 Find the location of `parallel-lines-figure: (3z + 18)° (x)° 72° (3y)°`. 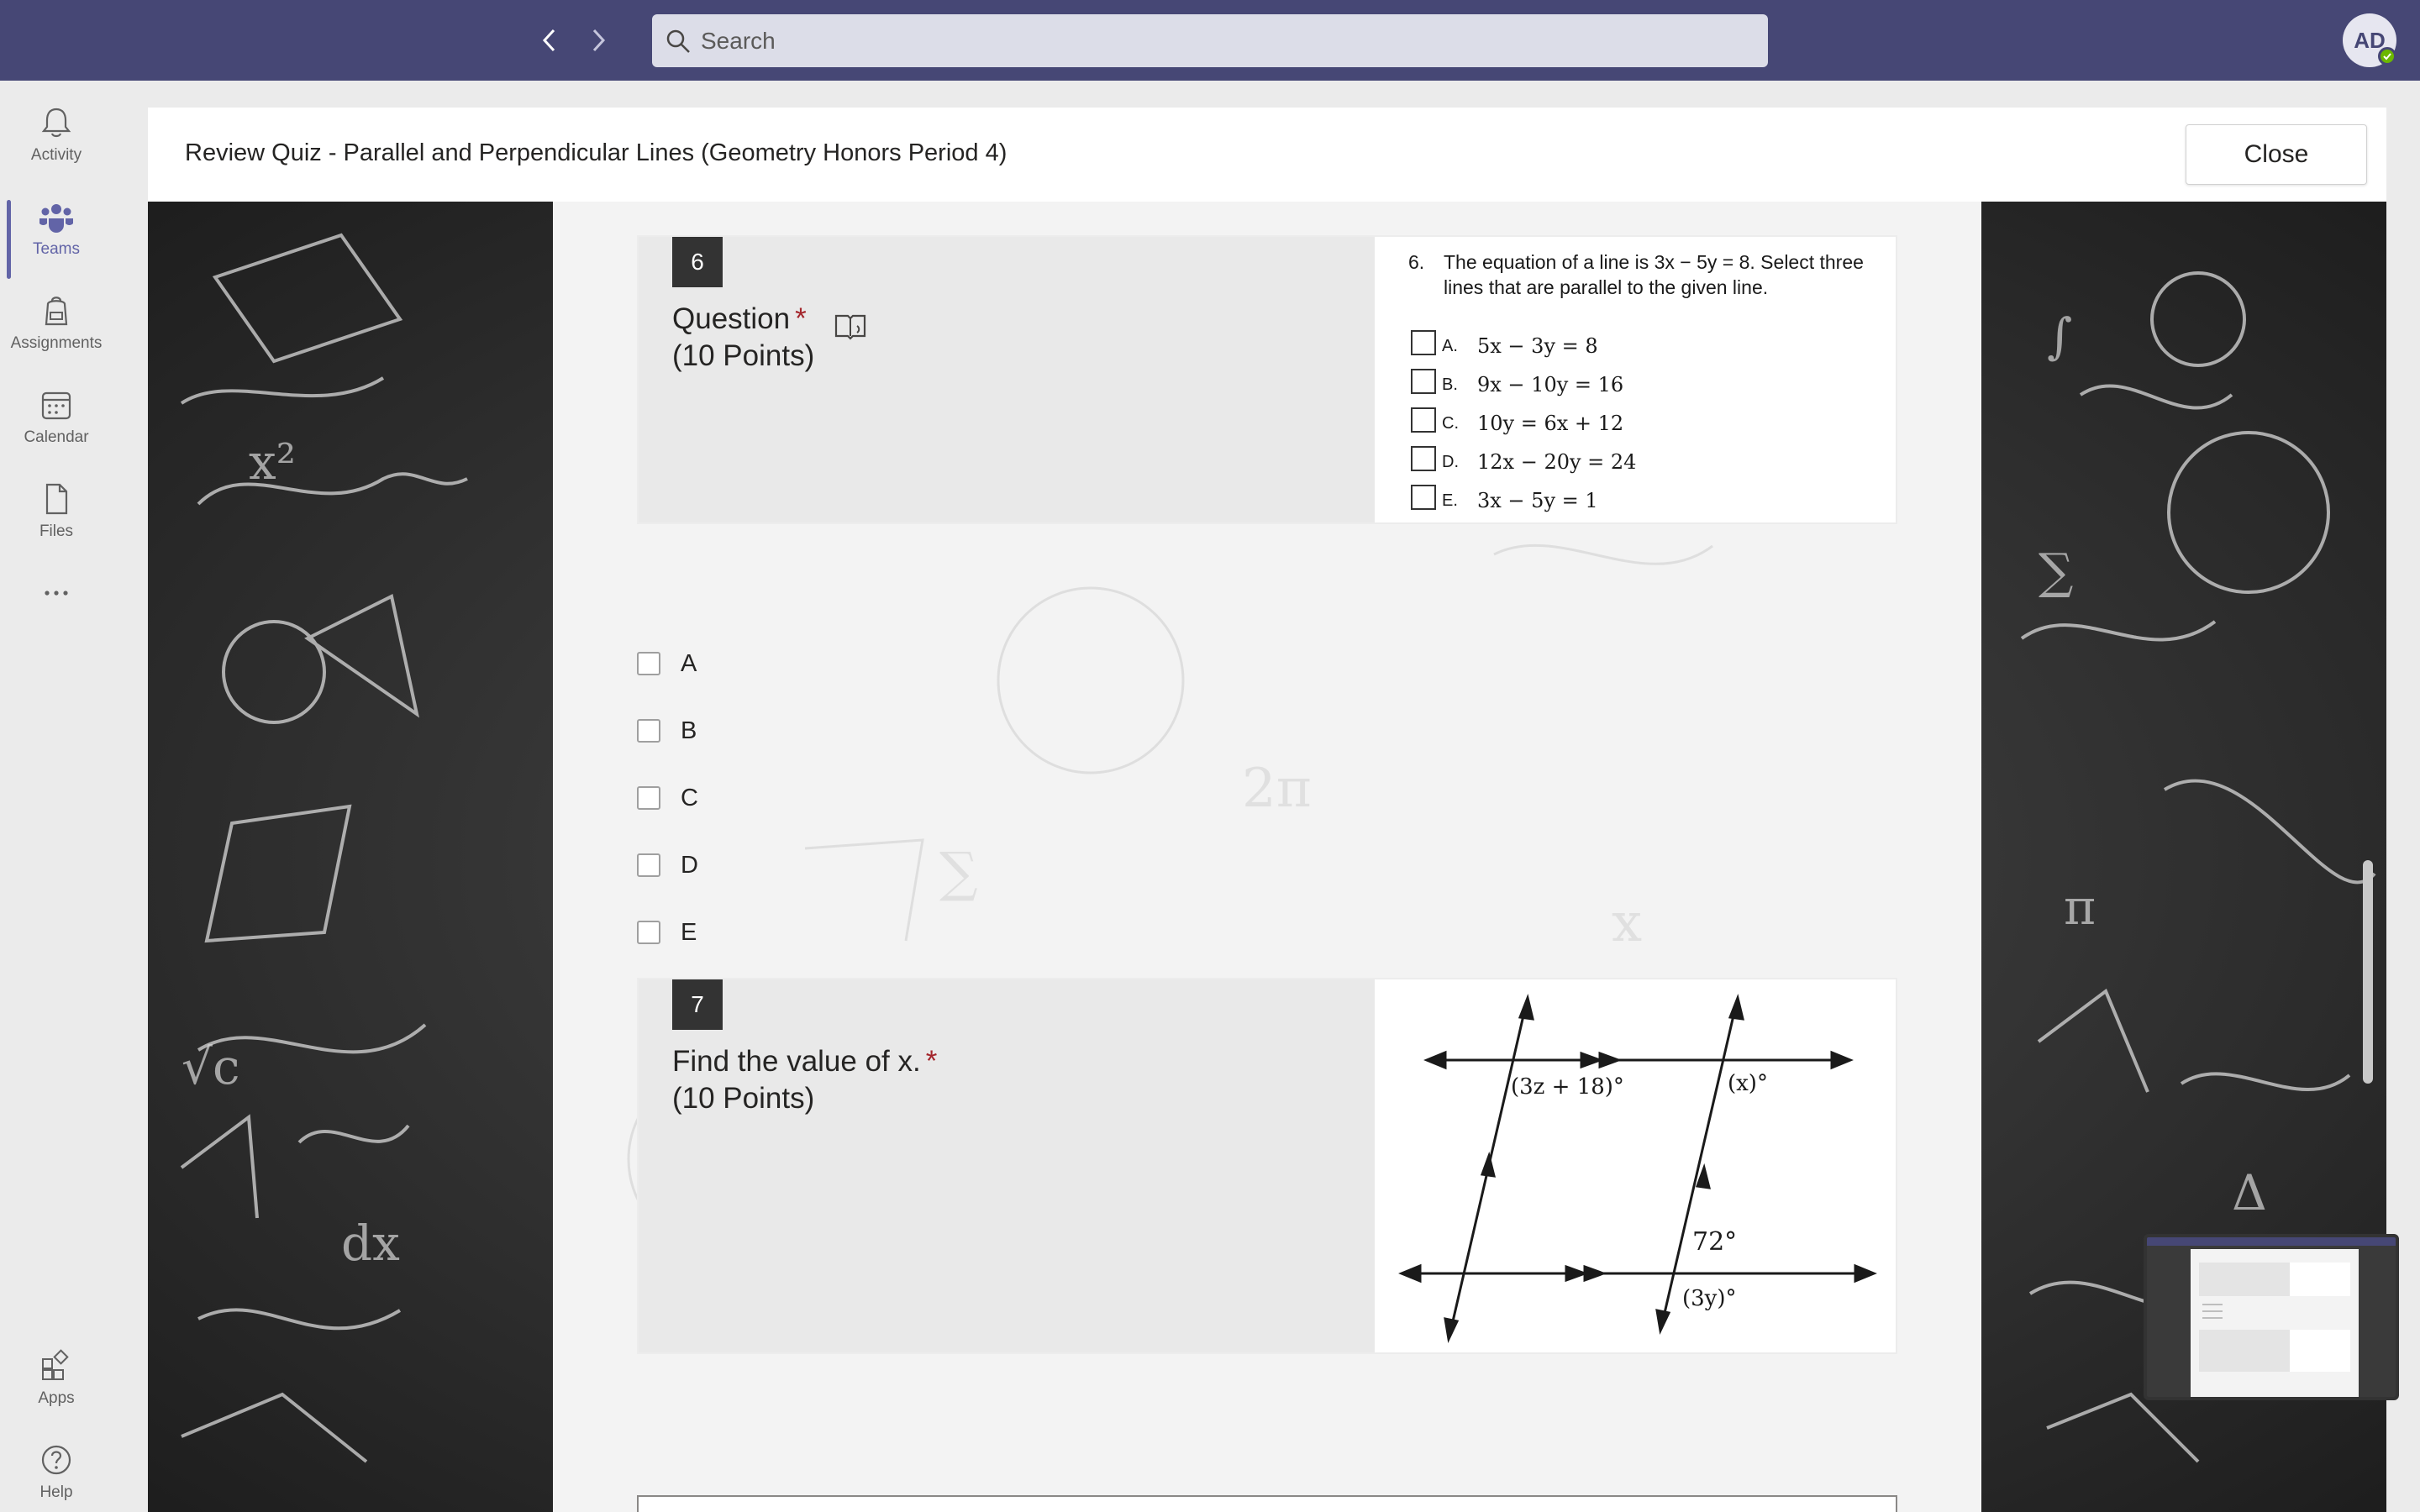

parallel-lines-figure: (3z + 18)° (x)° 72° (3y)° is located at coordinates (1637, 1168).